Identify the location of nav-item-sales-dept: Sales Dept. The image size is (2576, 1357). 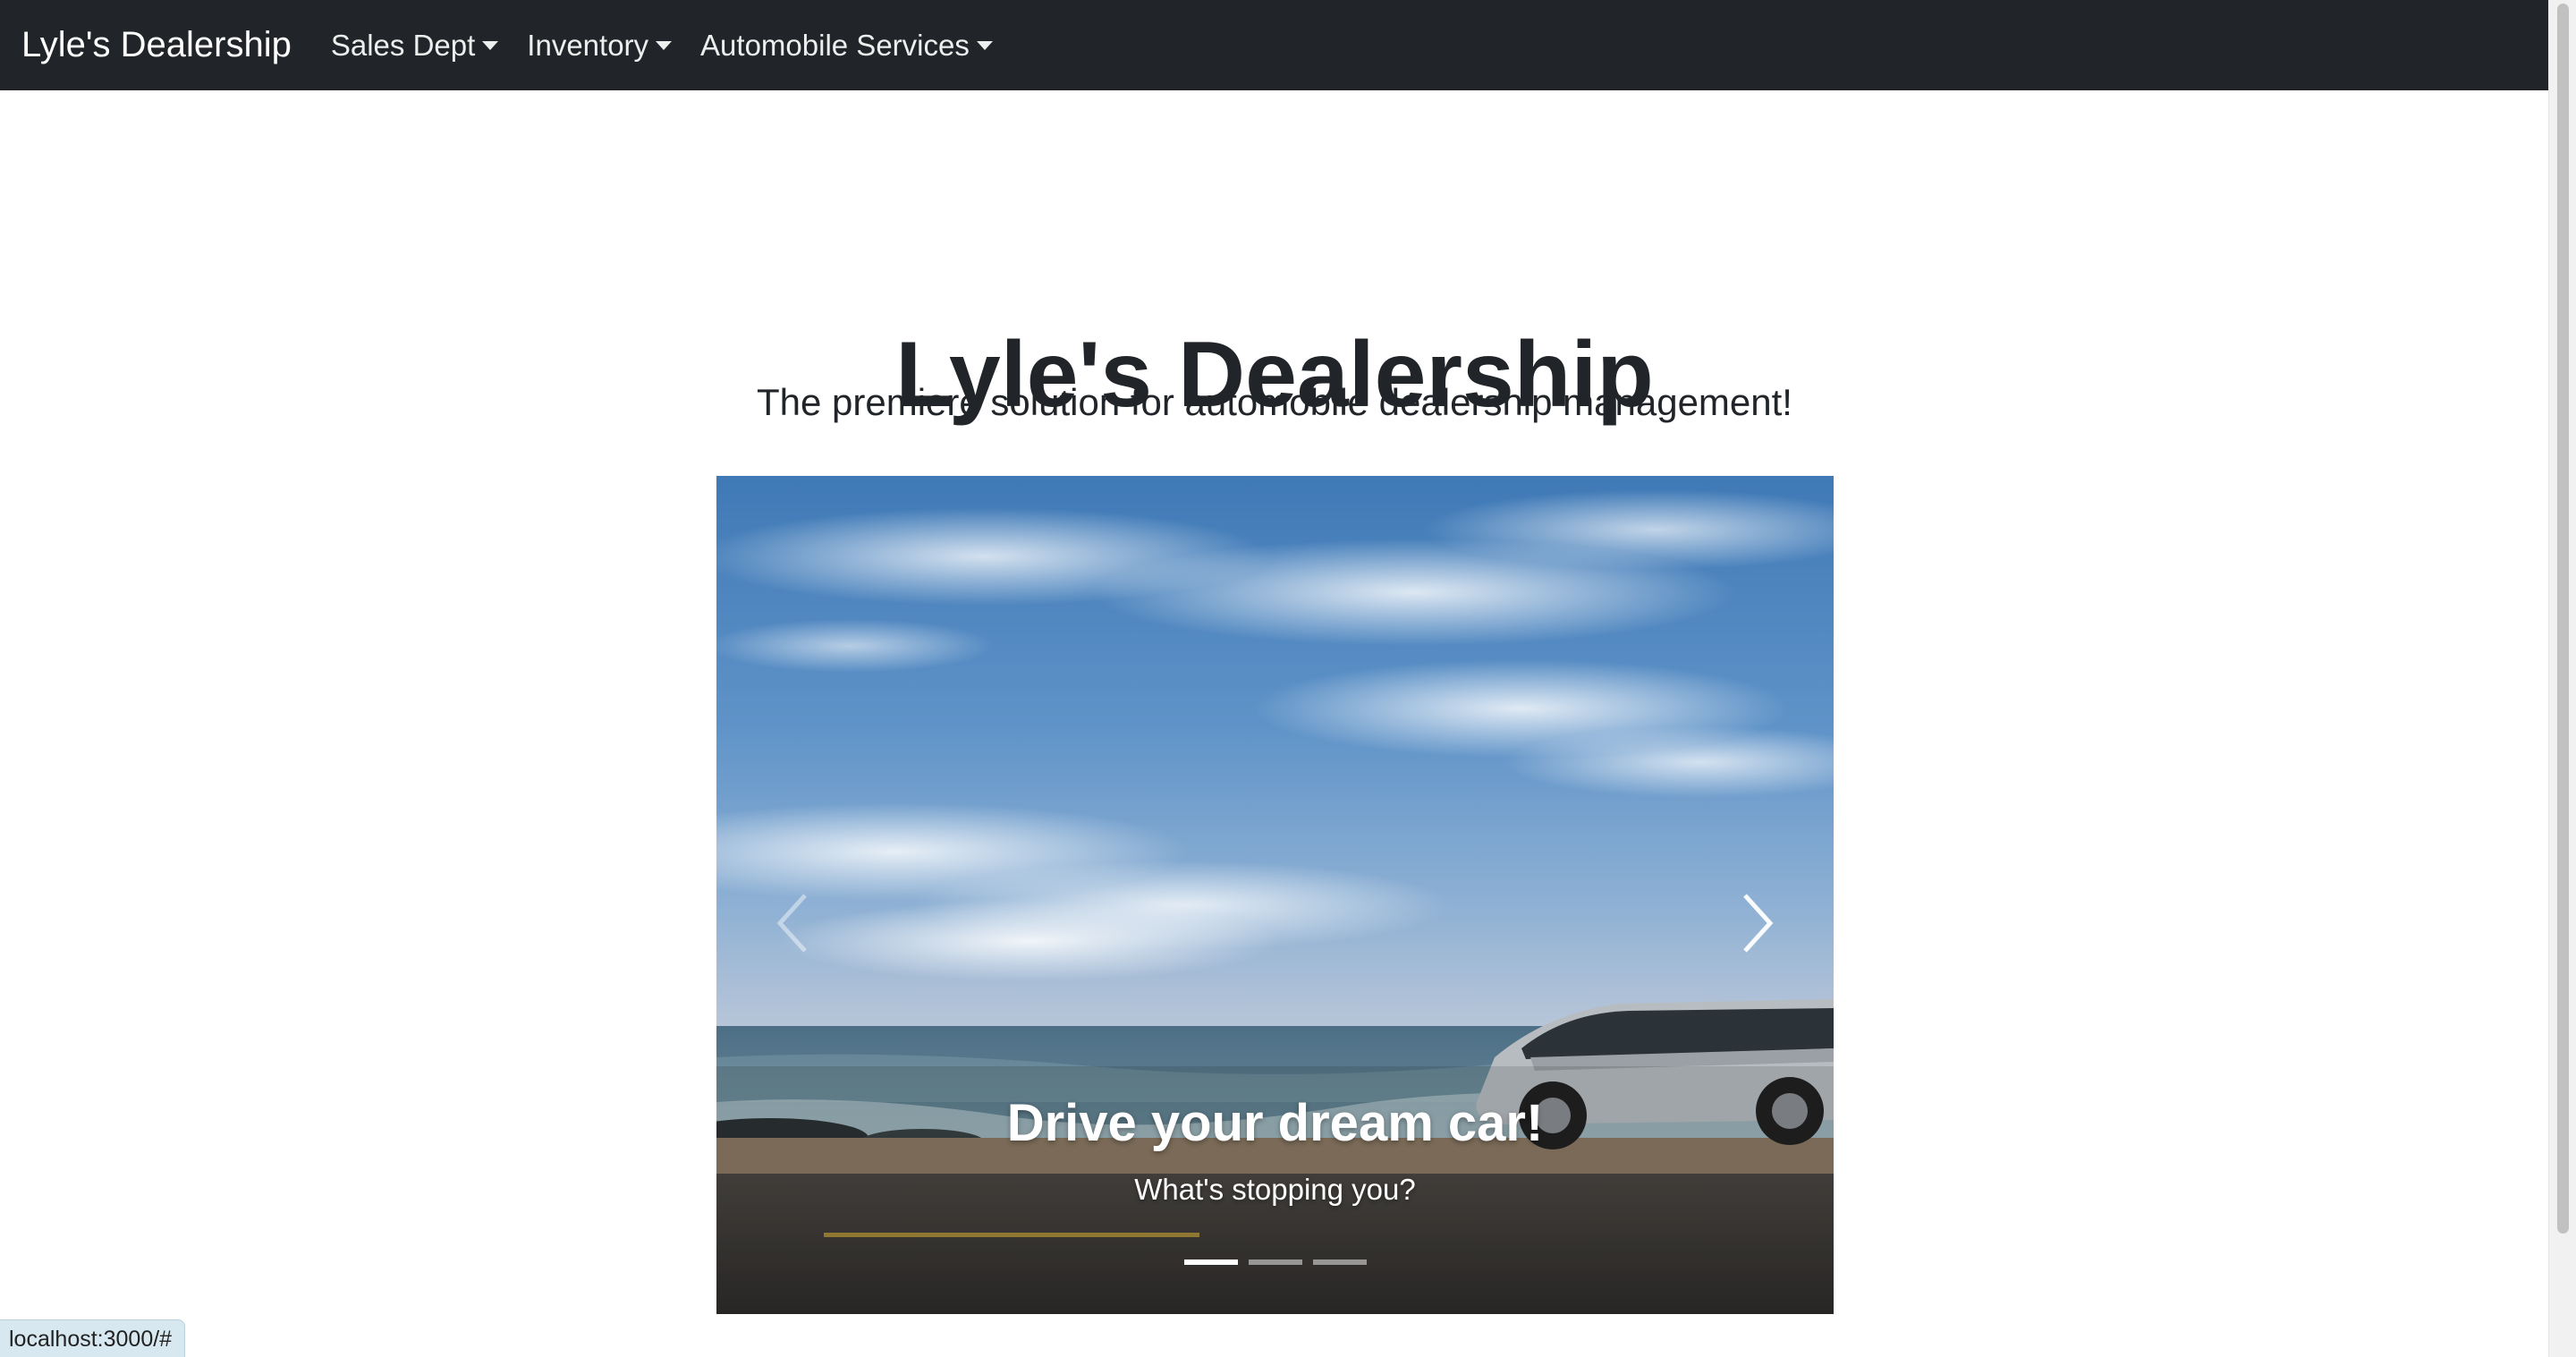
(414, 46).